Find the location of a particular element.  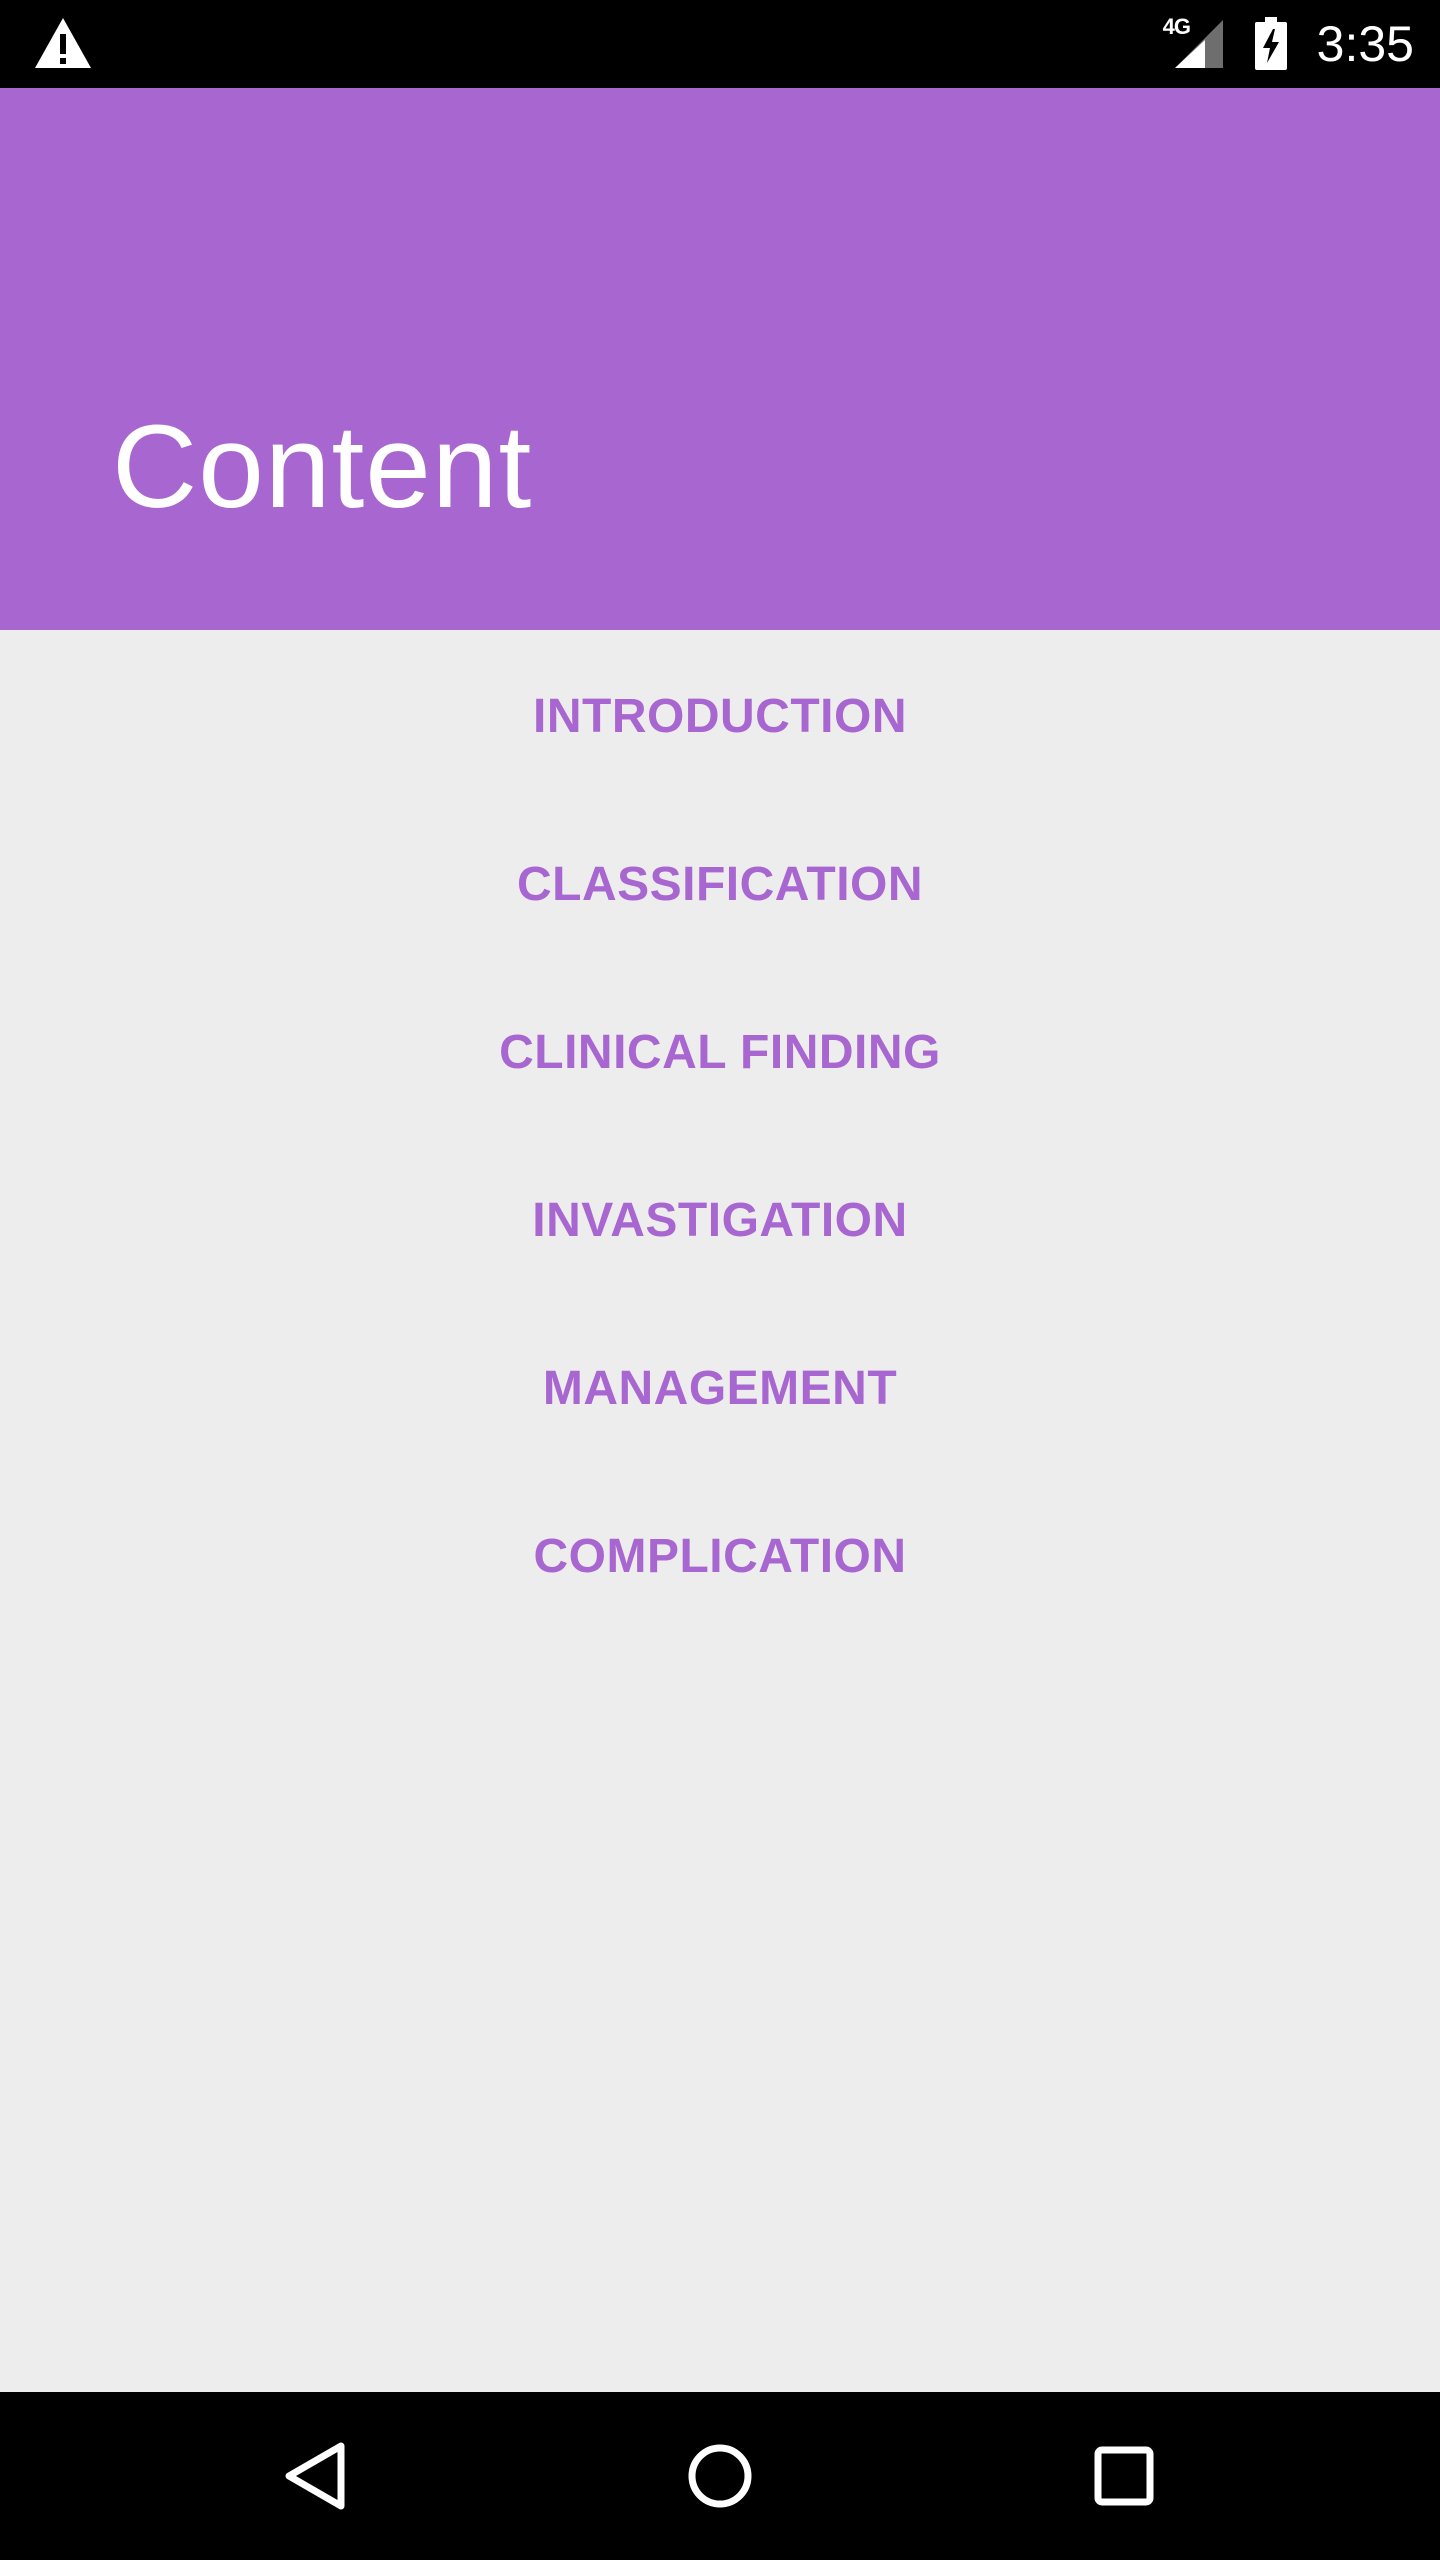

menu-item-label: COMPLICATION is located at coordinates (720, 1556).